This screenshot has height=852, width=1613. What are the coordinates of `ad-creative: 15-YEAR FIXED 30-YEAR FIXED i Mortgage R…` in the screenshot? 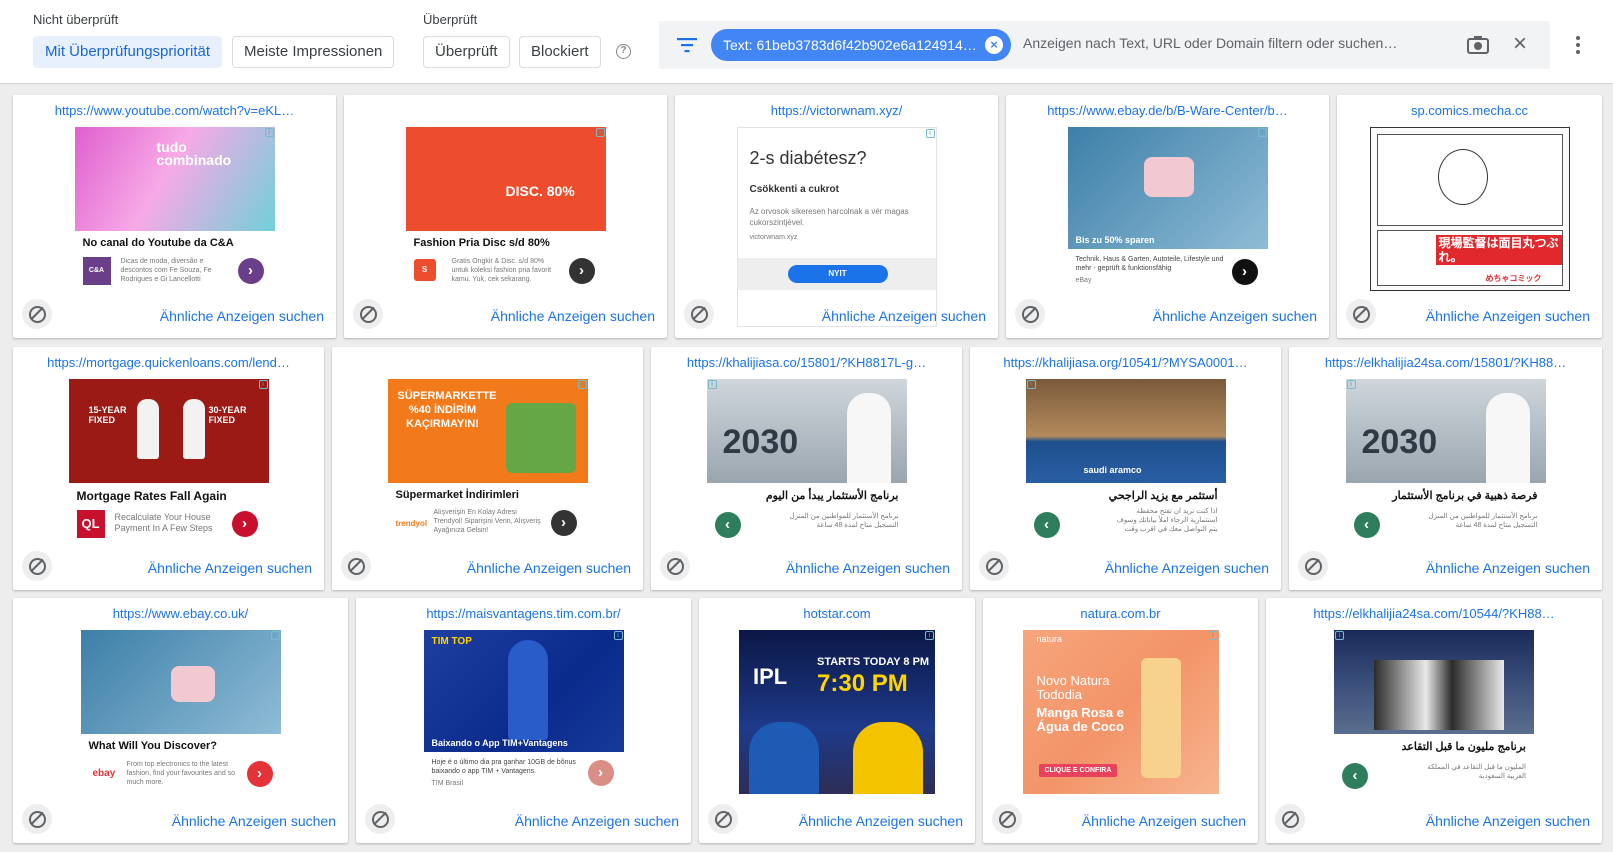 It's located at (168, 479).